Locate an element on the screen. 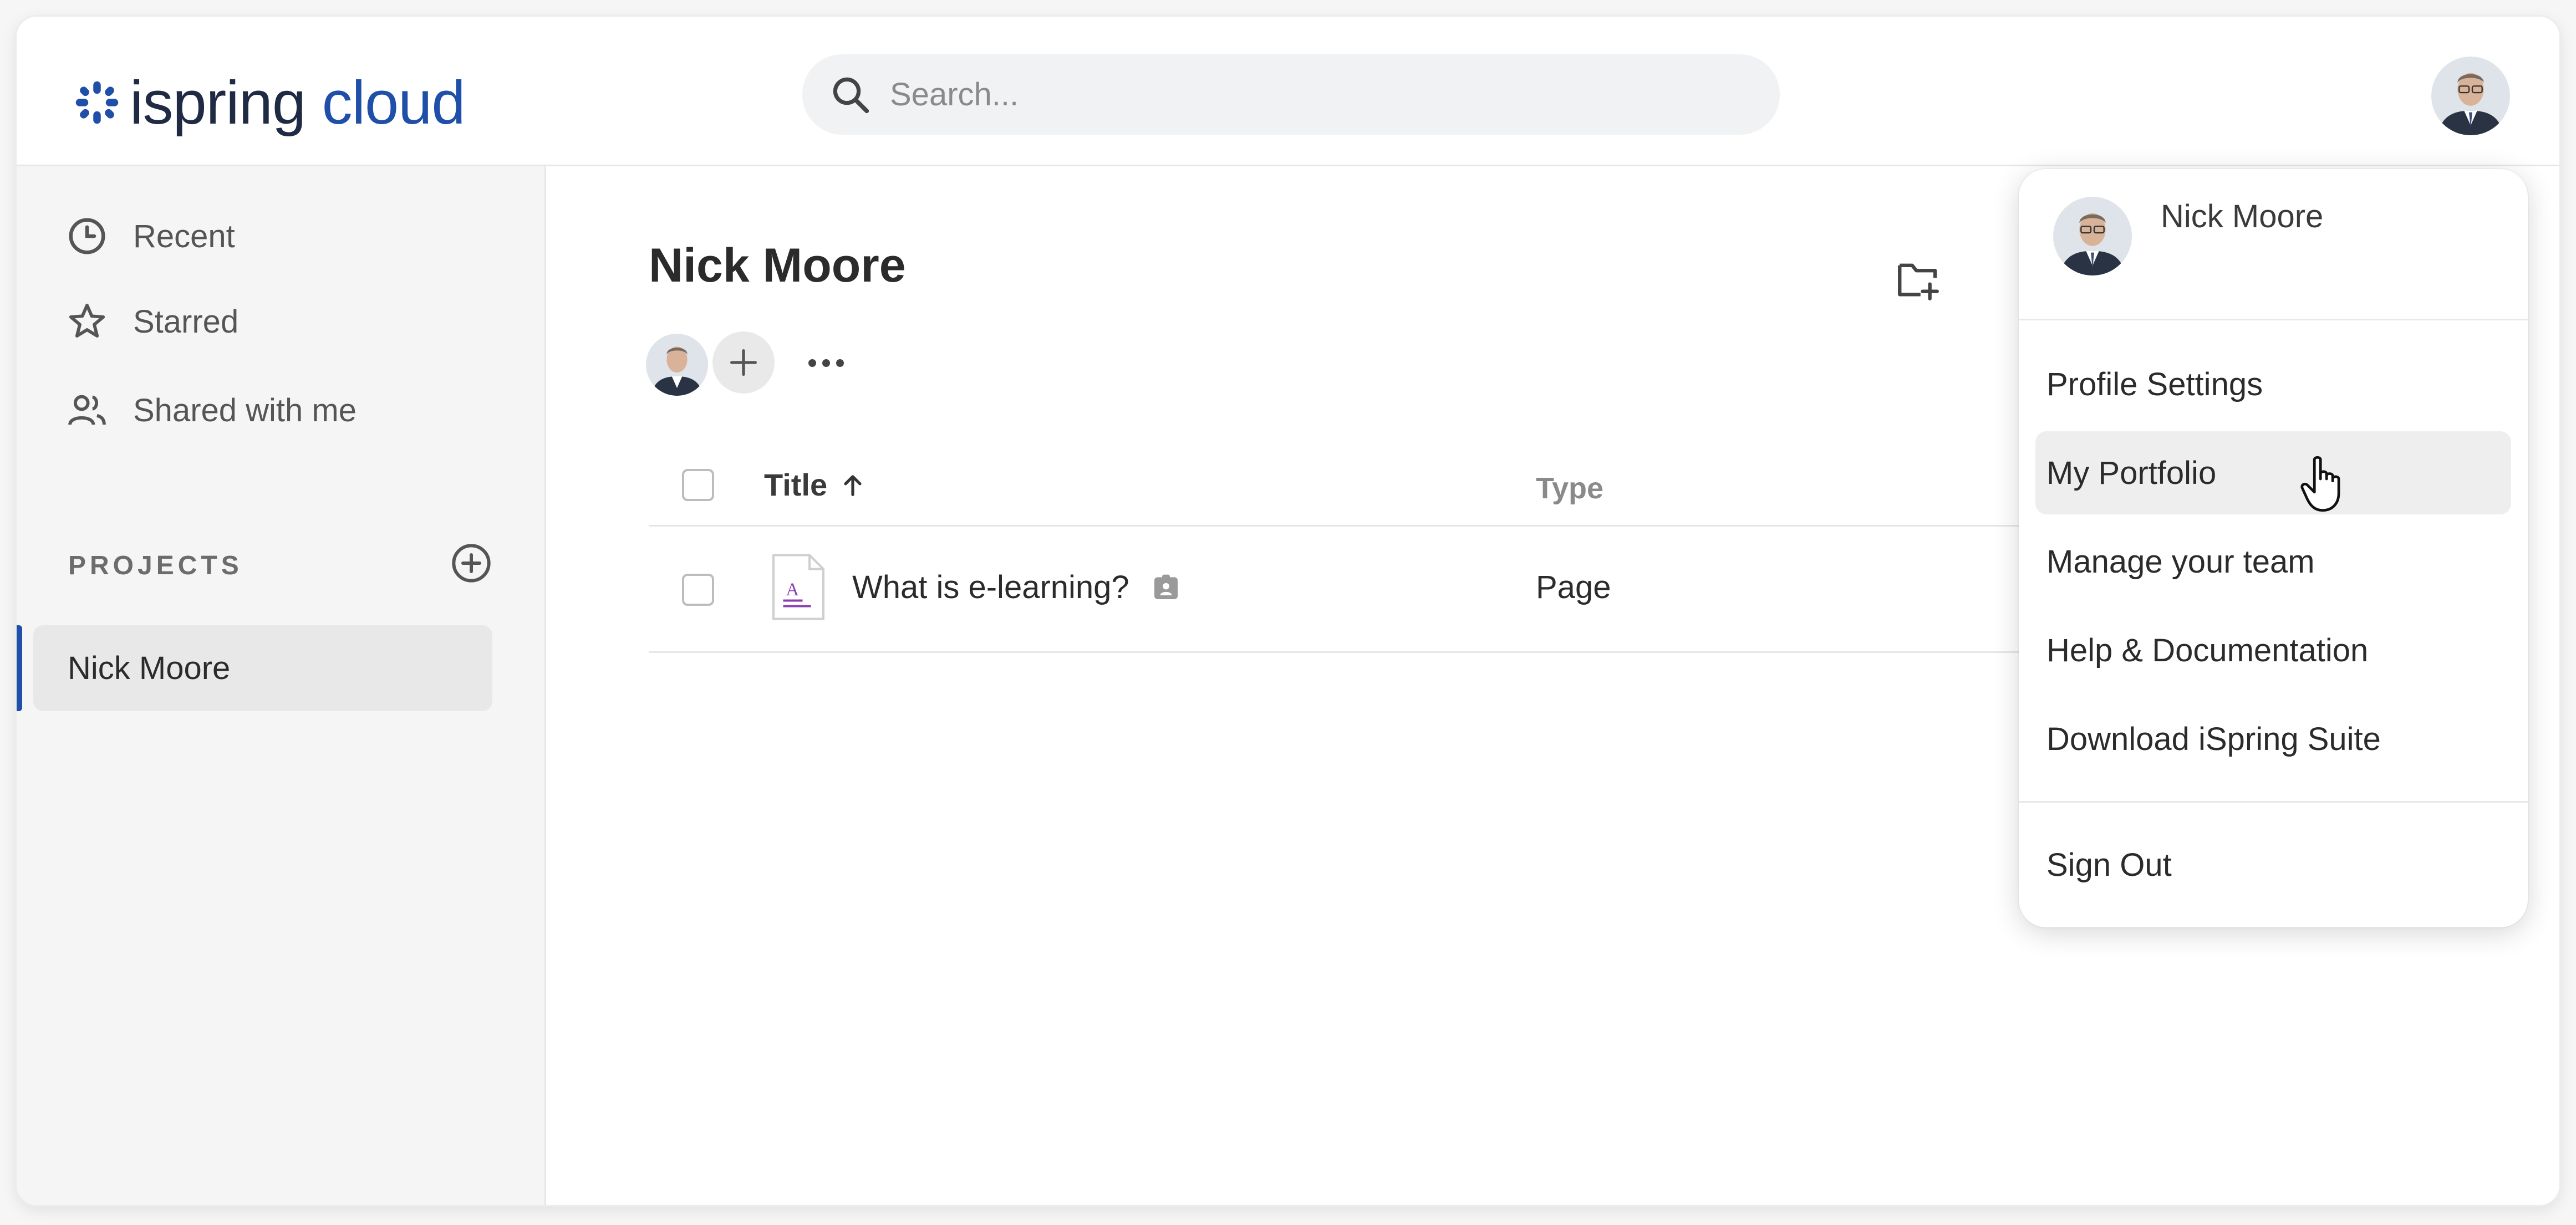  menu-item-label: Profile Settings is located at coordinates (2155, 384).